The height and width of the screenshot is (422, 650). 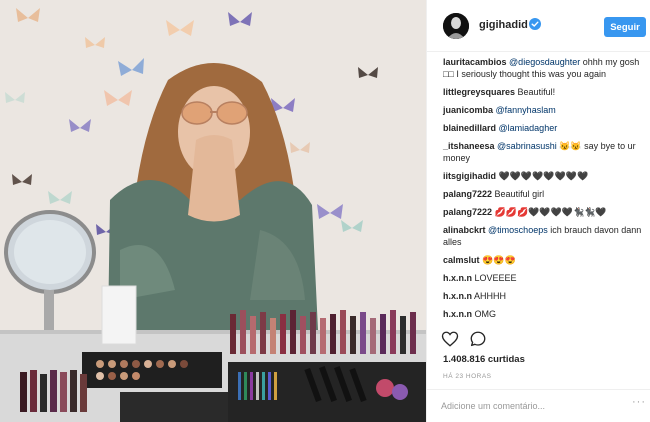 What do you see at coordinates (467, 376) in the screenshot?
I see `post-timestamp: HÁ 23 HORAS` at bounding box center [467, 376].